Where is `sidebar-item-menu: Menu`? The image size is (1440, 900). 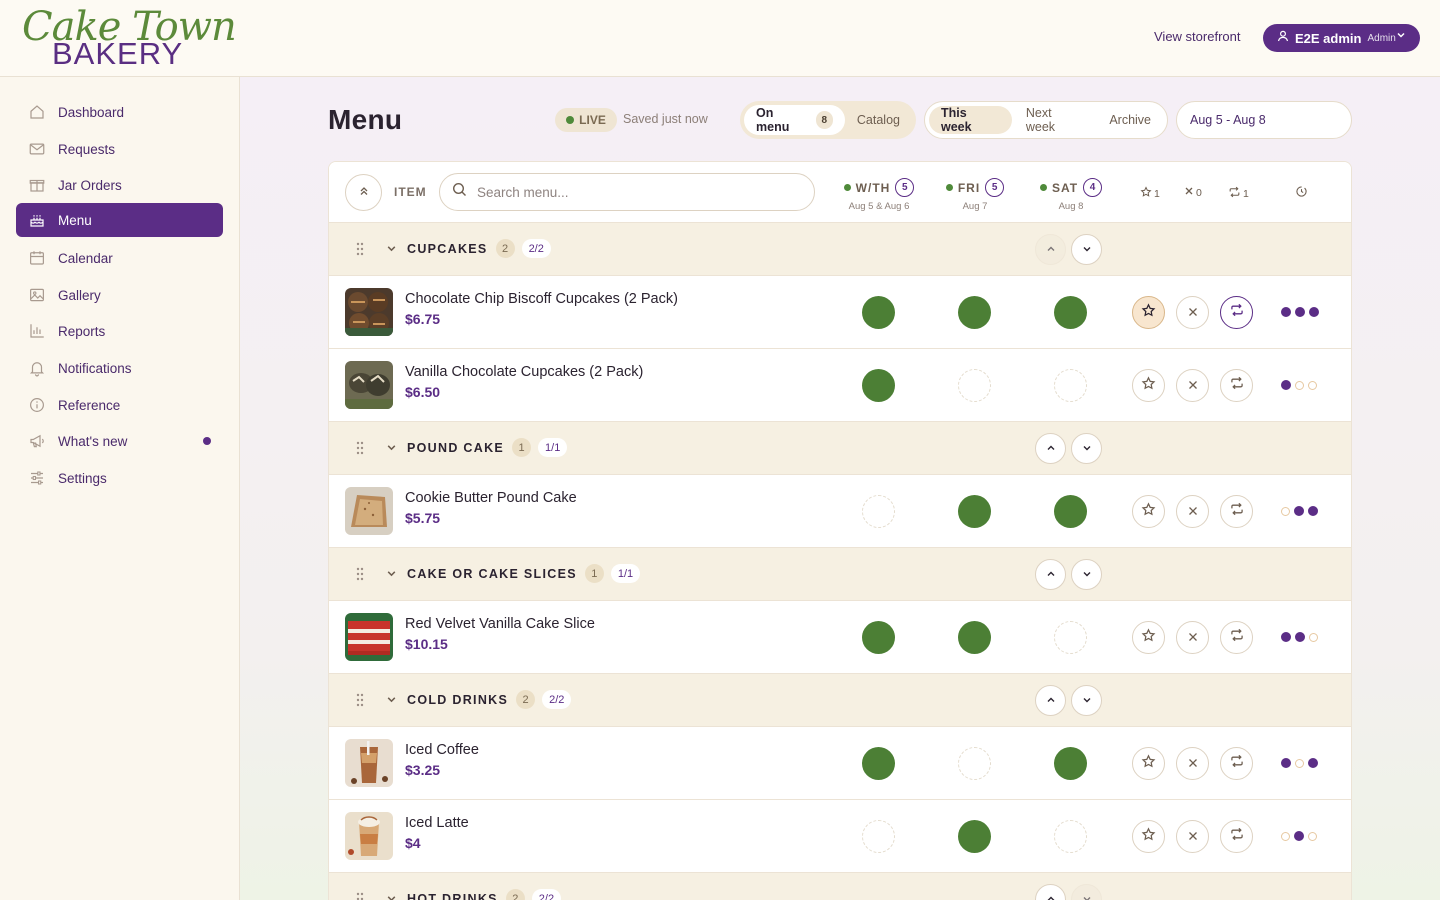 sidebar-item-menu: Menu is located at coordinates (119, 220).